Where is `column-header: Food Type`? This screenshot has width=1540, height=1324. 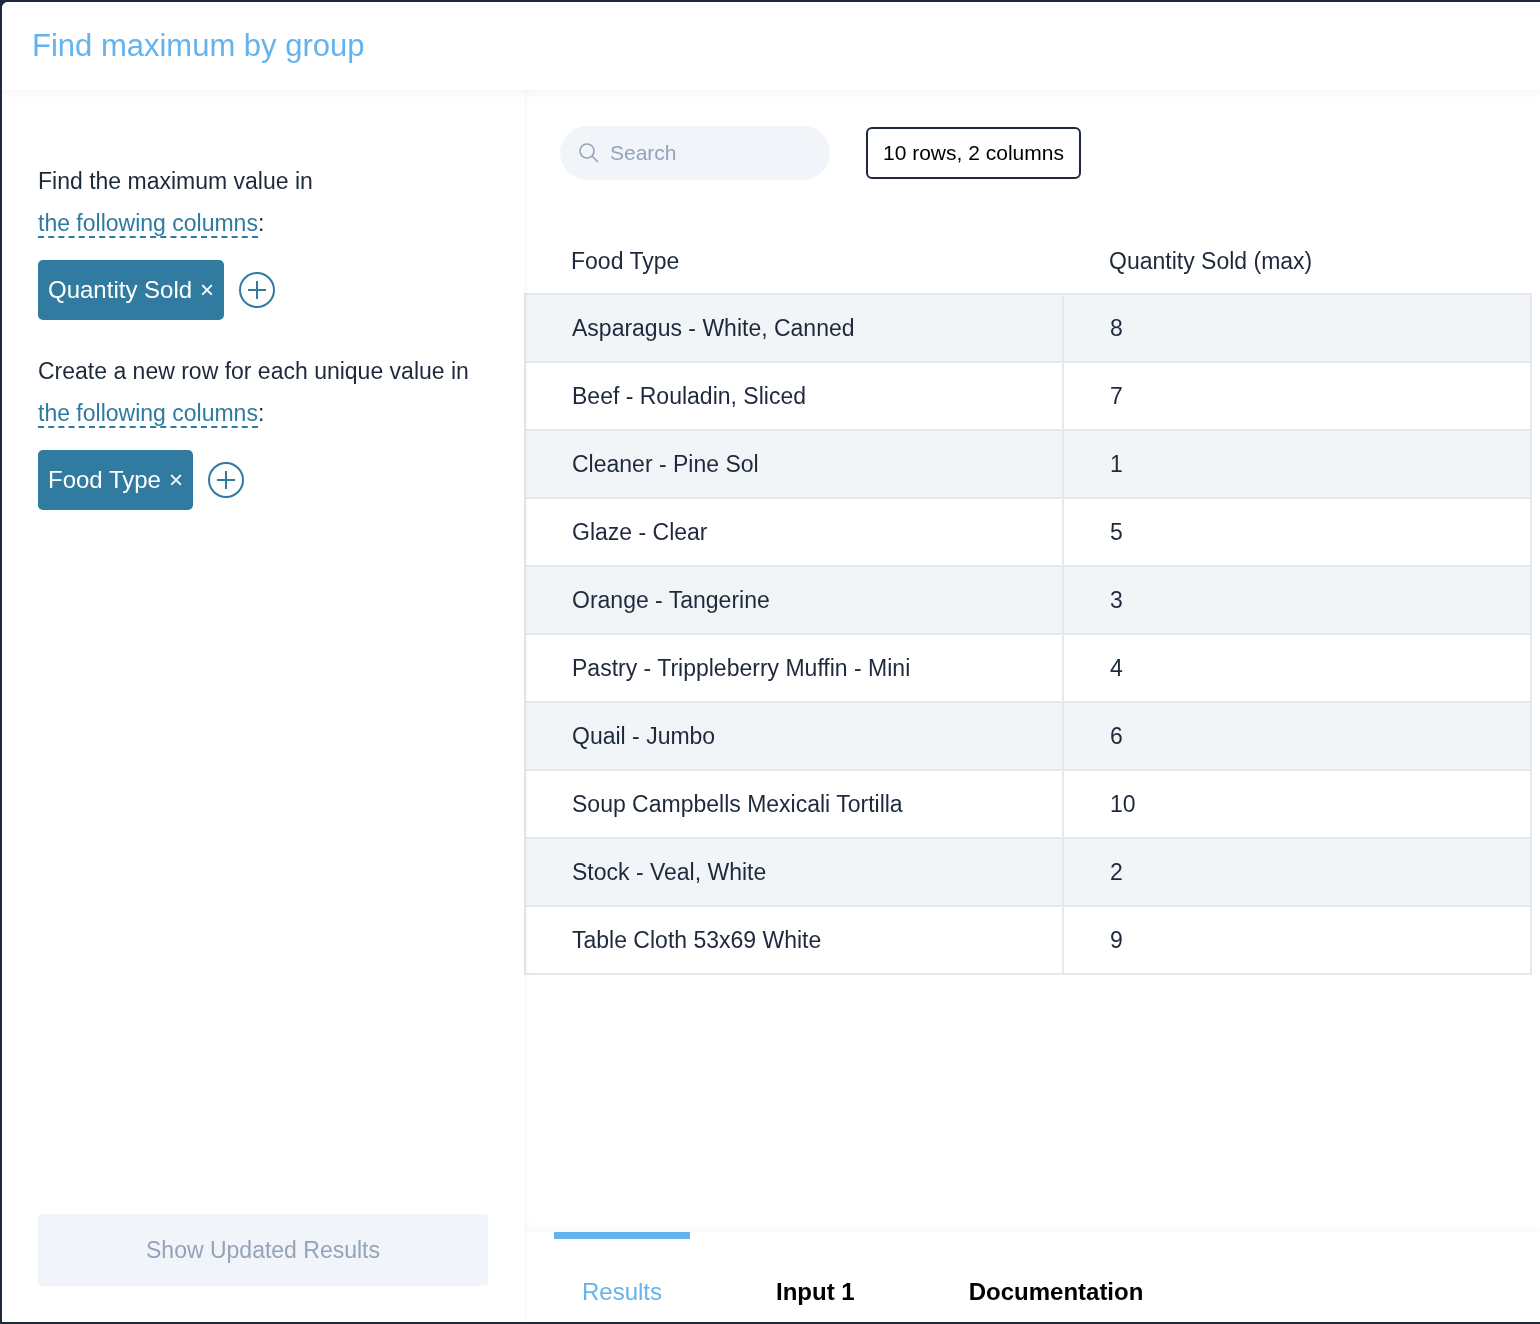 column-header: Food Type is located at coordinates (794, 262).